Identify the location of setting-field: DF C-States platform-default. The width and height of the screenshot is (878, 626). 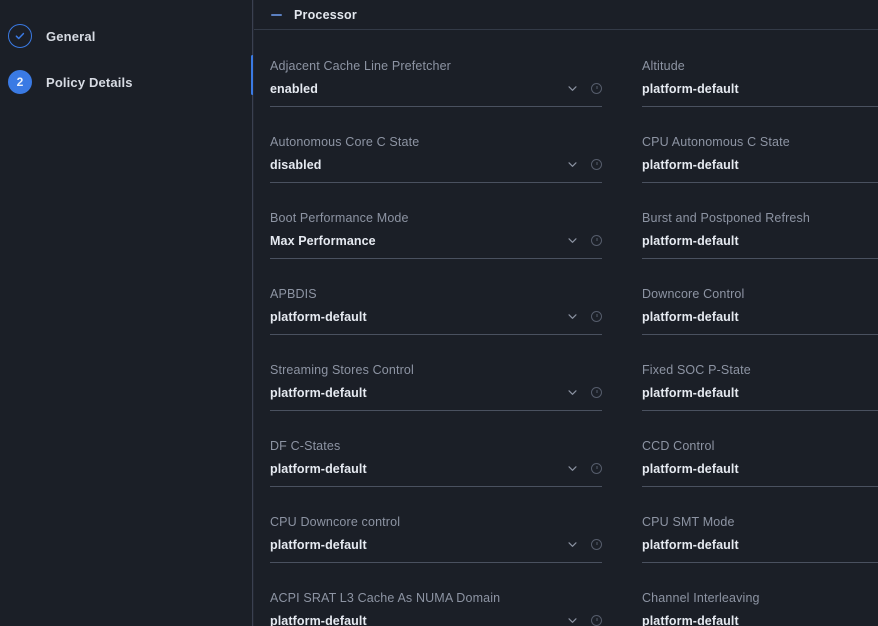
(442, 462).